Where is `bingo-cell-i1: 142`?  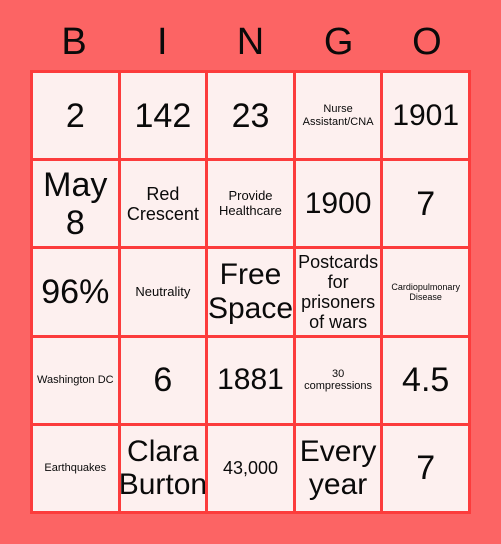
bingo-cell-i1: 142 is located at coordinates (163, 116).